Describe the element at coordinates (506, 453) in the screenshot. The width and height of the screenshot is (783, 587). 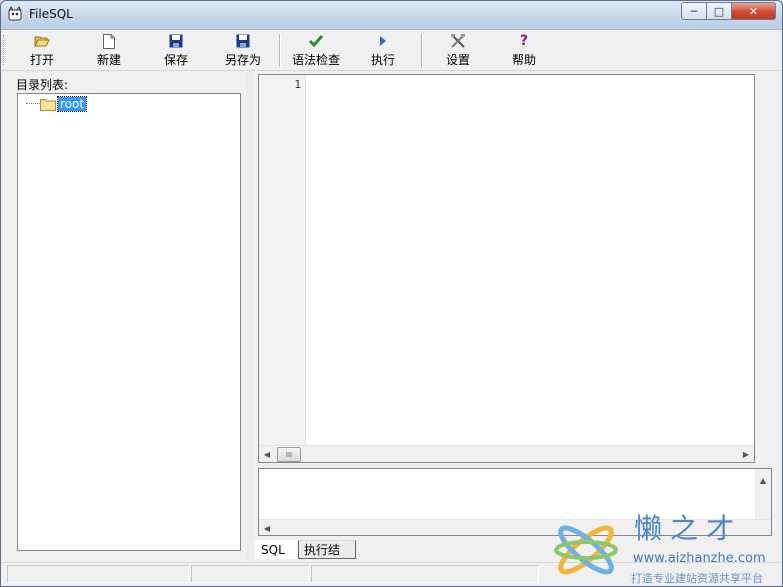
I see `editor-horizontal-scrollbar: ◀ III ▶` at that location.